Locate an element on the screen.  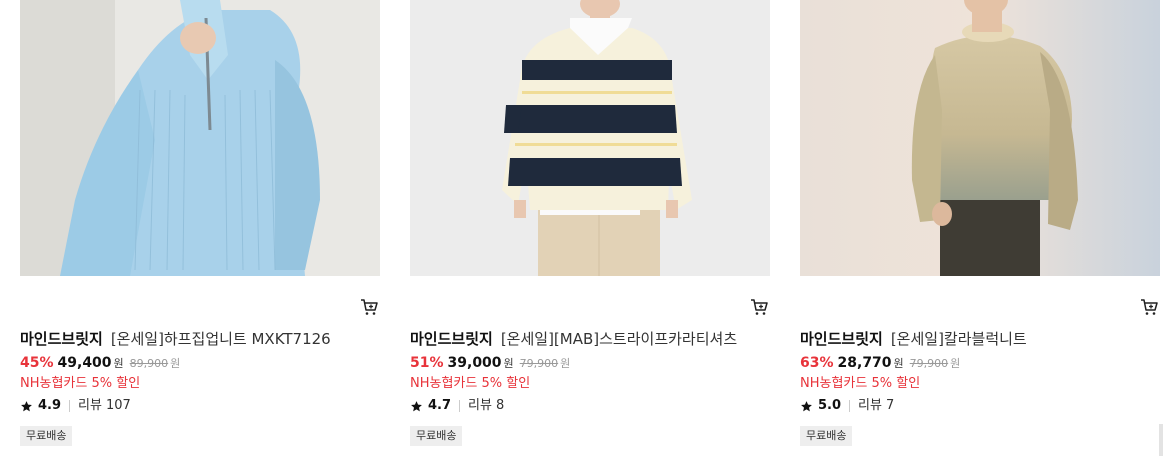
product-name: [온세일]하프집업니트 MXKT7126 is located at coordinates (221, 339).